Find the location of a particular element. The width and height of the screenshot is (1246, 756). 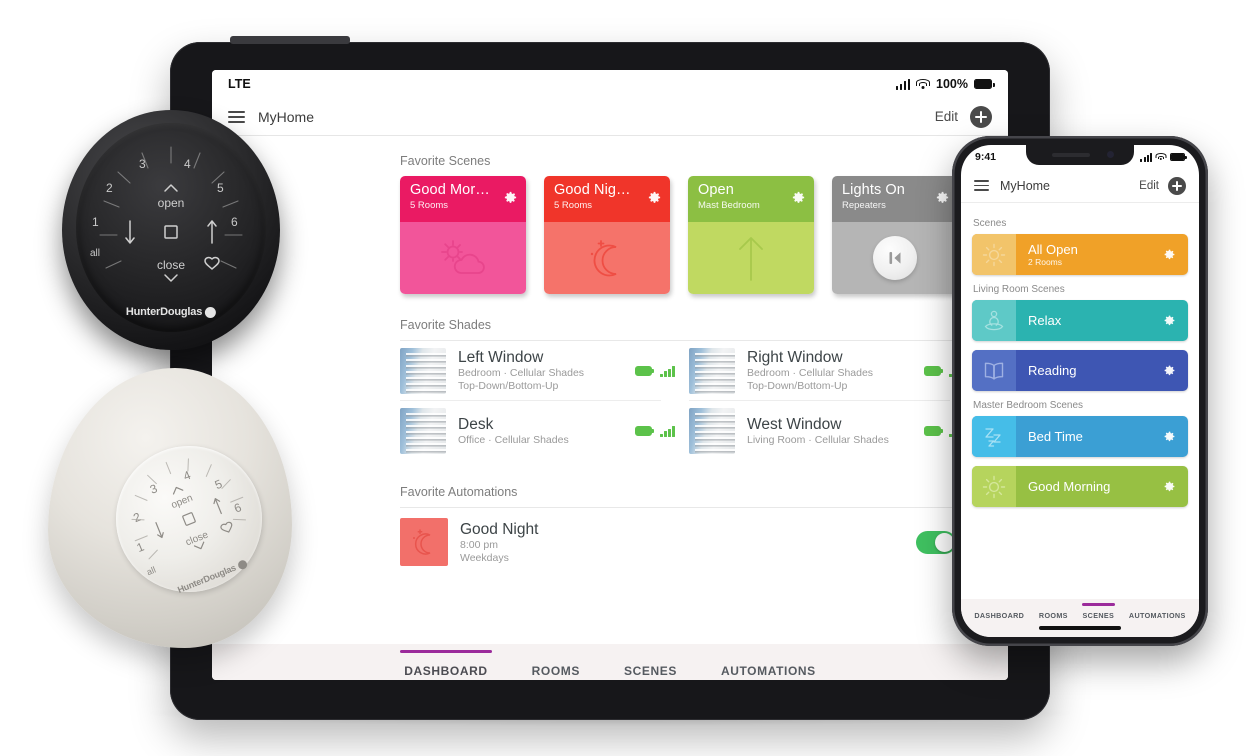

scene-row-reading: Reading is located at coordinates (1080, 370).